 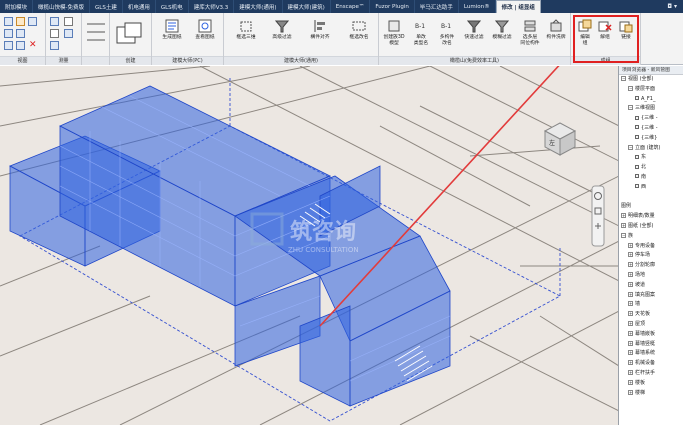 I want to click on browser-tree-item: A_F1_, so click(x=651, y=100).